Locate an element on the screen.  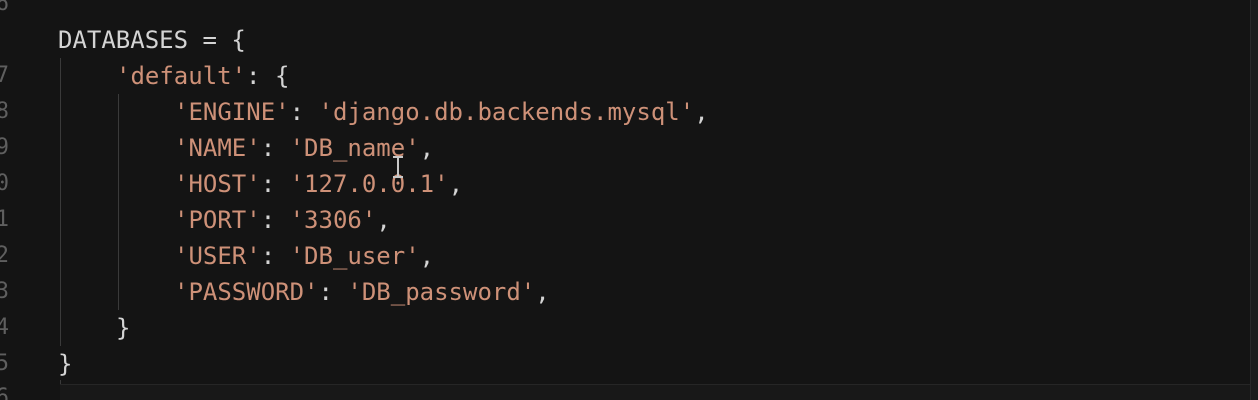
line-number: 7 is located at coordinates (4, 75).